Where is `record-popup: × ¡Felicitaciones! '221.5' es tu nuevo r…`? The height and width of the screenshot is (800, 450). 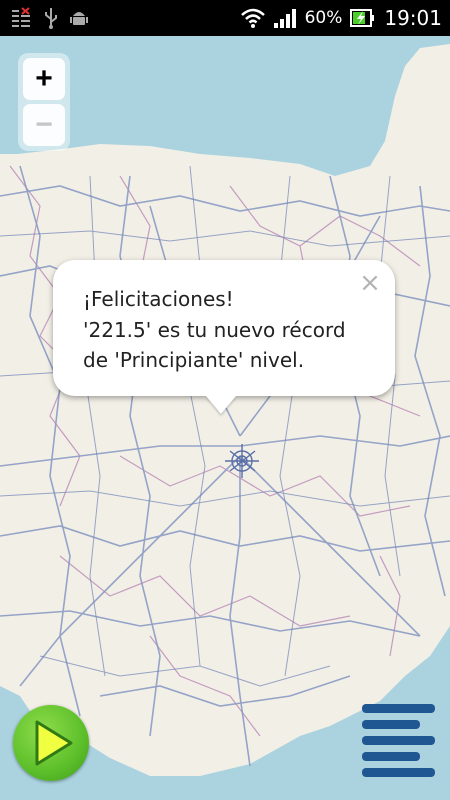 record-popup: × ¡Felicitaciones! '221.5' es tu nuevo r… is located at coordinates (224, 328).